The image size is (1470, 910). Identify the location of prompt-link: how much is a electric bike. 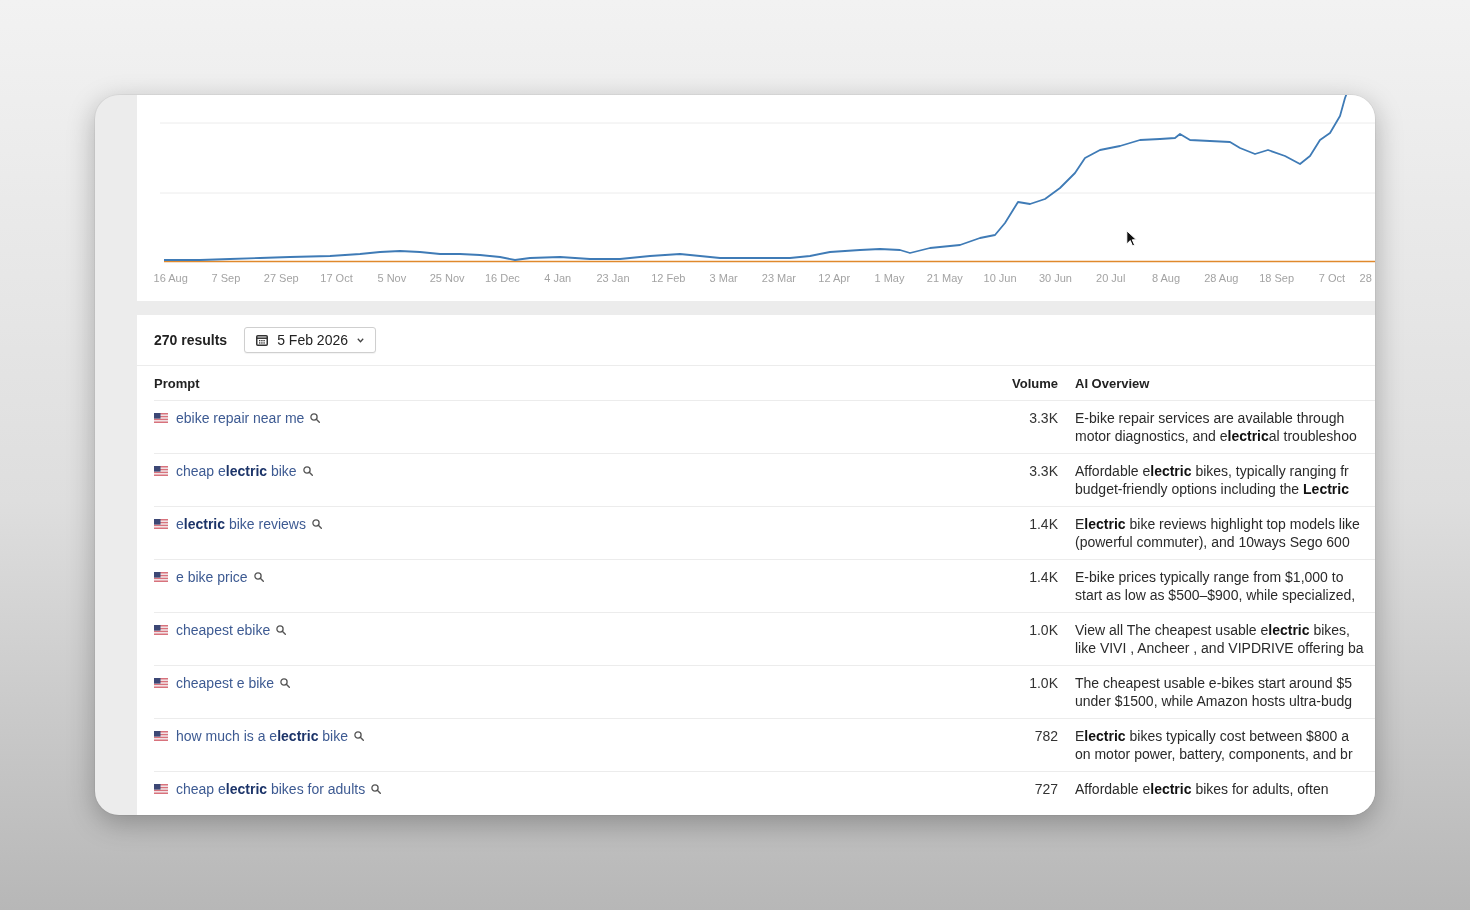
(262, 736).